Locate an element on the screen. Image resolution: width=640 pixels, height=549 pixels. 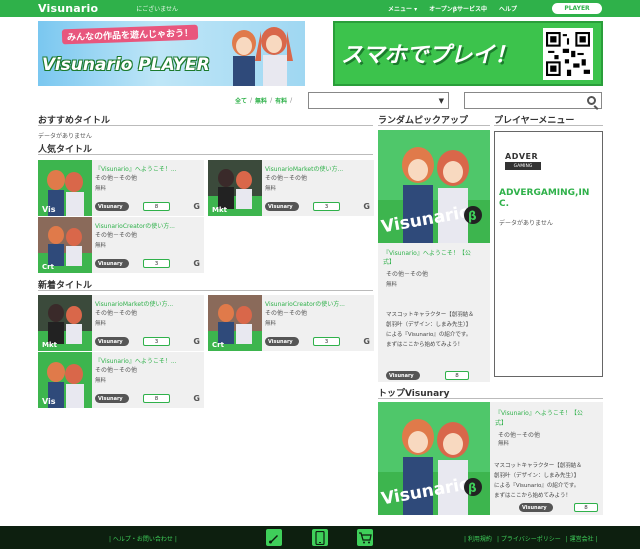
svg-text: Vis is located at coordinates (49, 209).